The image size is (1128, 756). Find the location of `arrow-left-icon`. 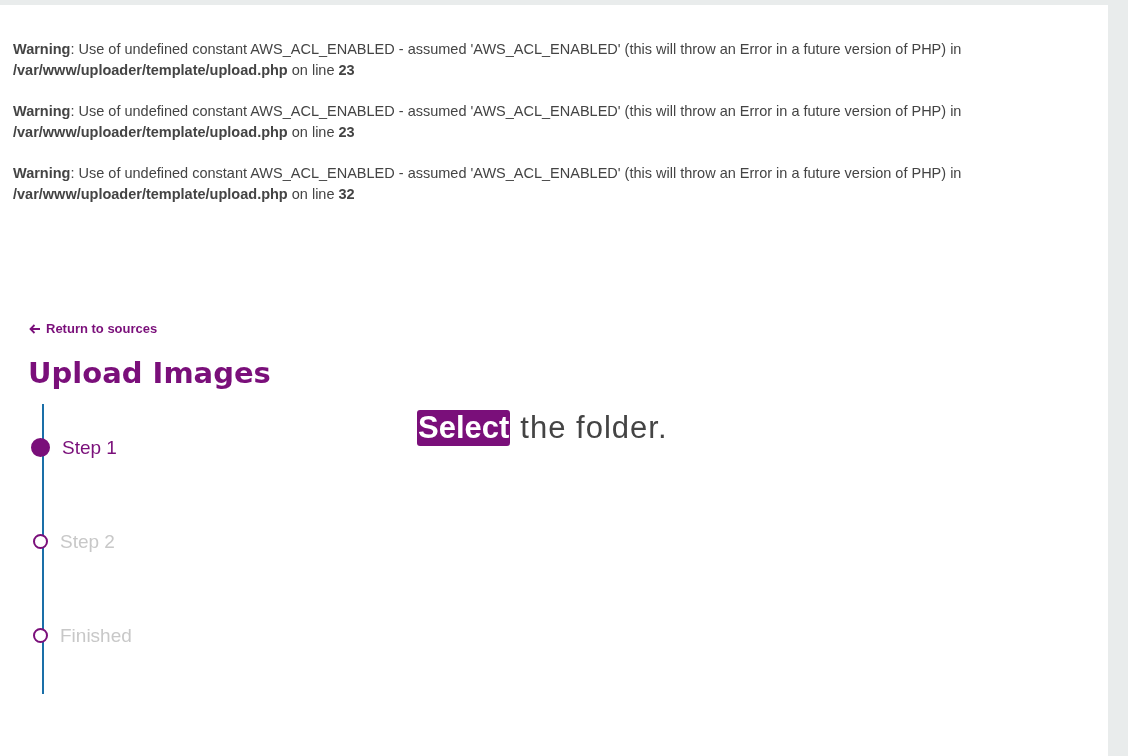

arrow-left-icon is located at coordinates (35, 328).